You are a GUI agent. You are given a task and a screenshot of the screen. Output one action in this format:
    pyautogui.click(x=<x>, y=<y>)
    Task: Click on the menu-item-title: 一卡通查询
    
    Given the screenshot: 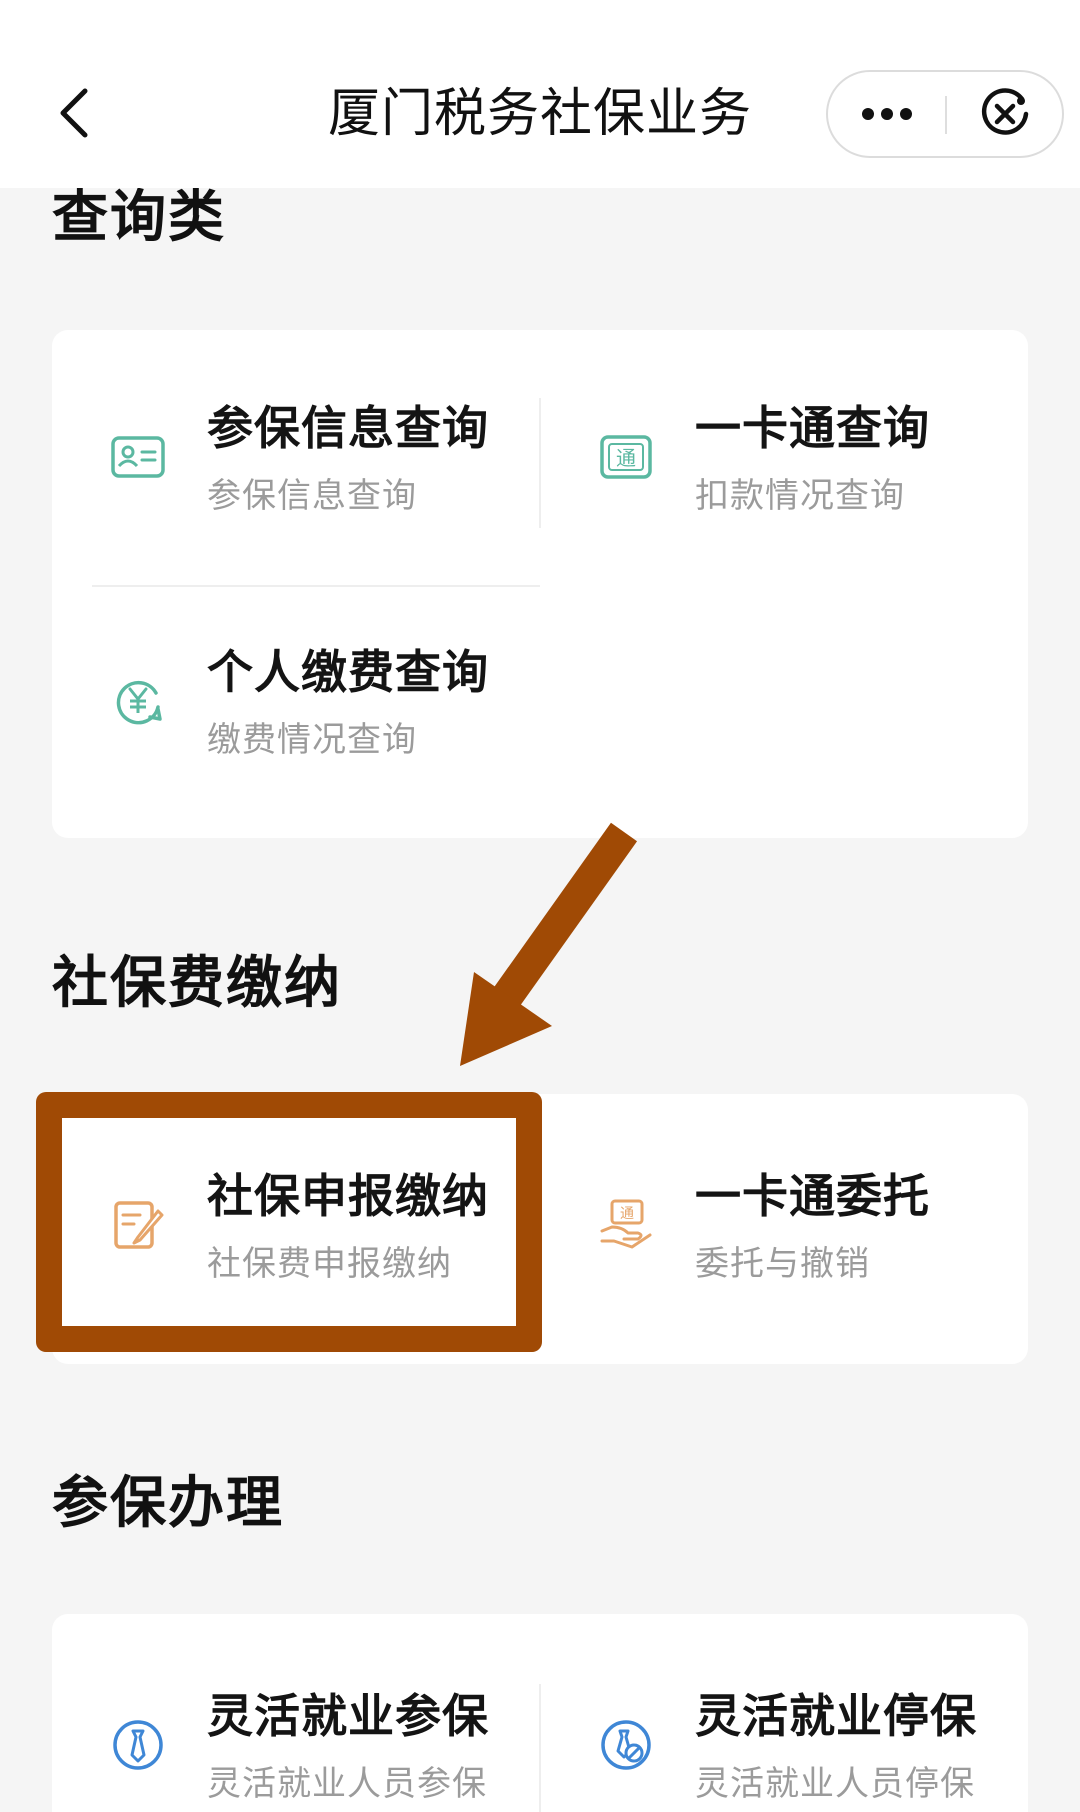 What is the action you would take?
    pyautogui.click(x=812, y=428)
    